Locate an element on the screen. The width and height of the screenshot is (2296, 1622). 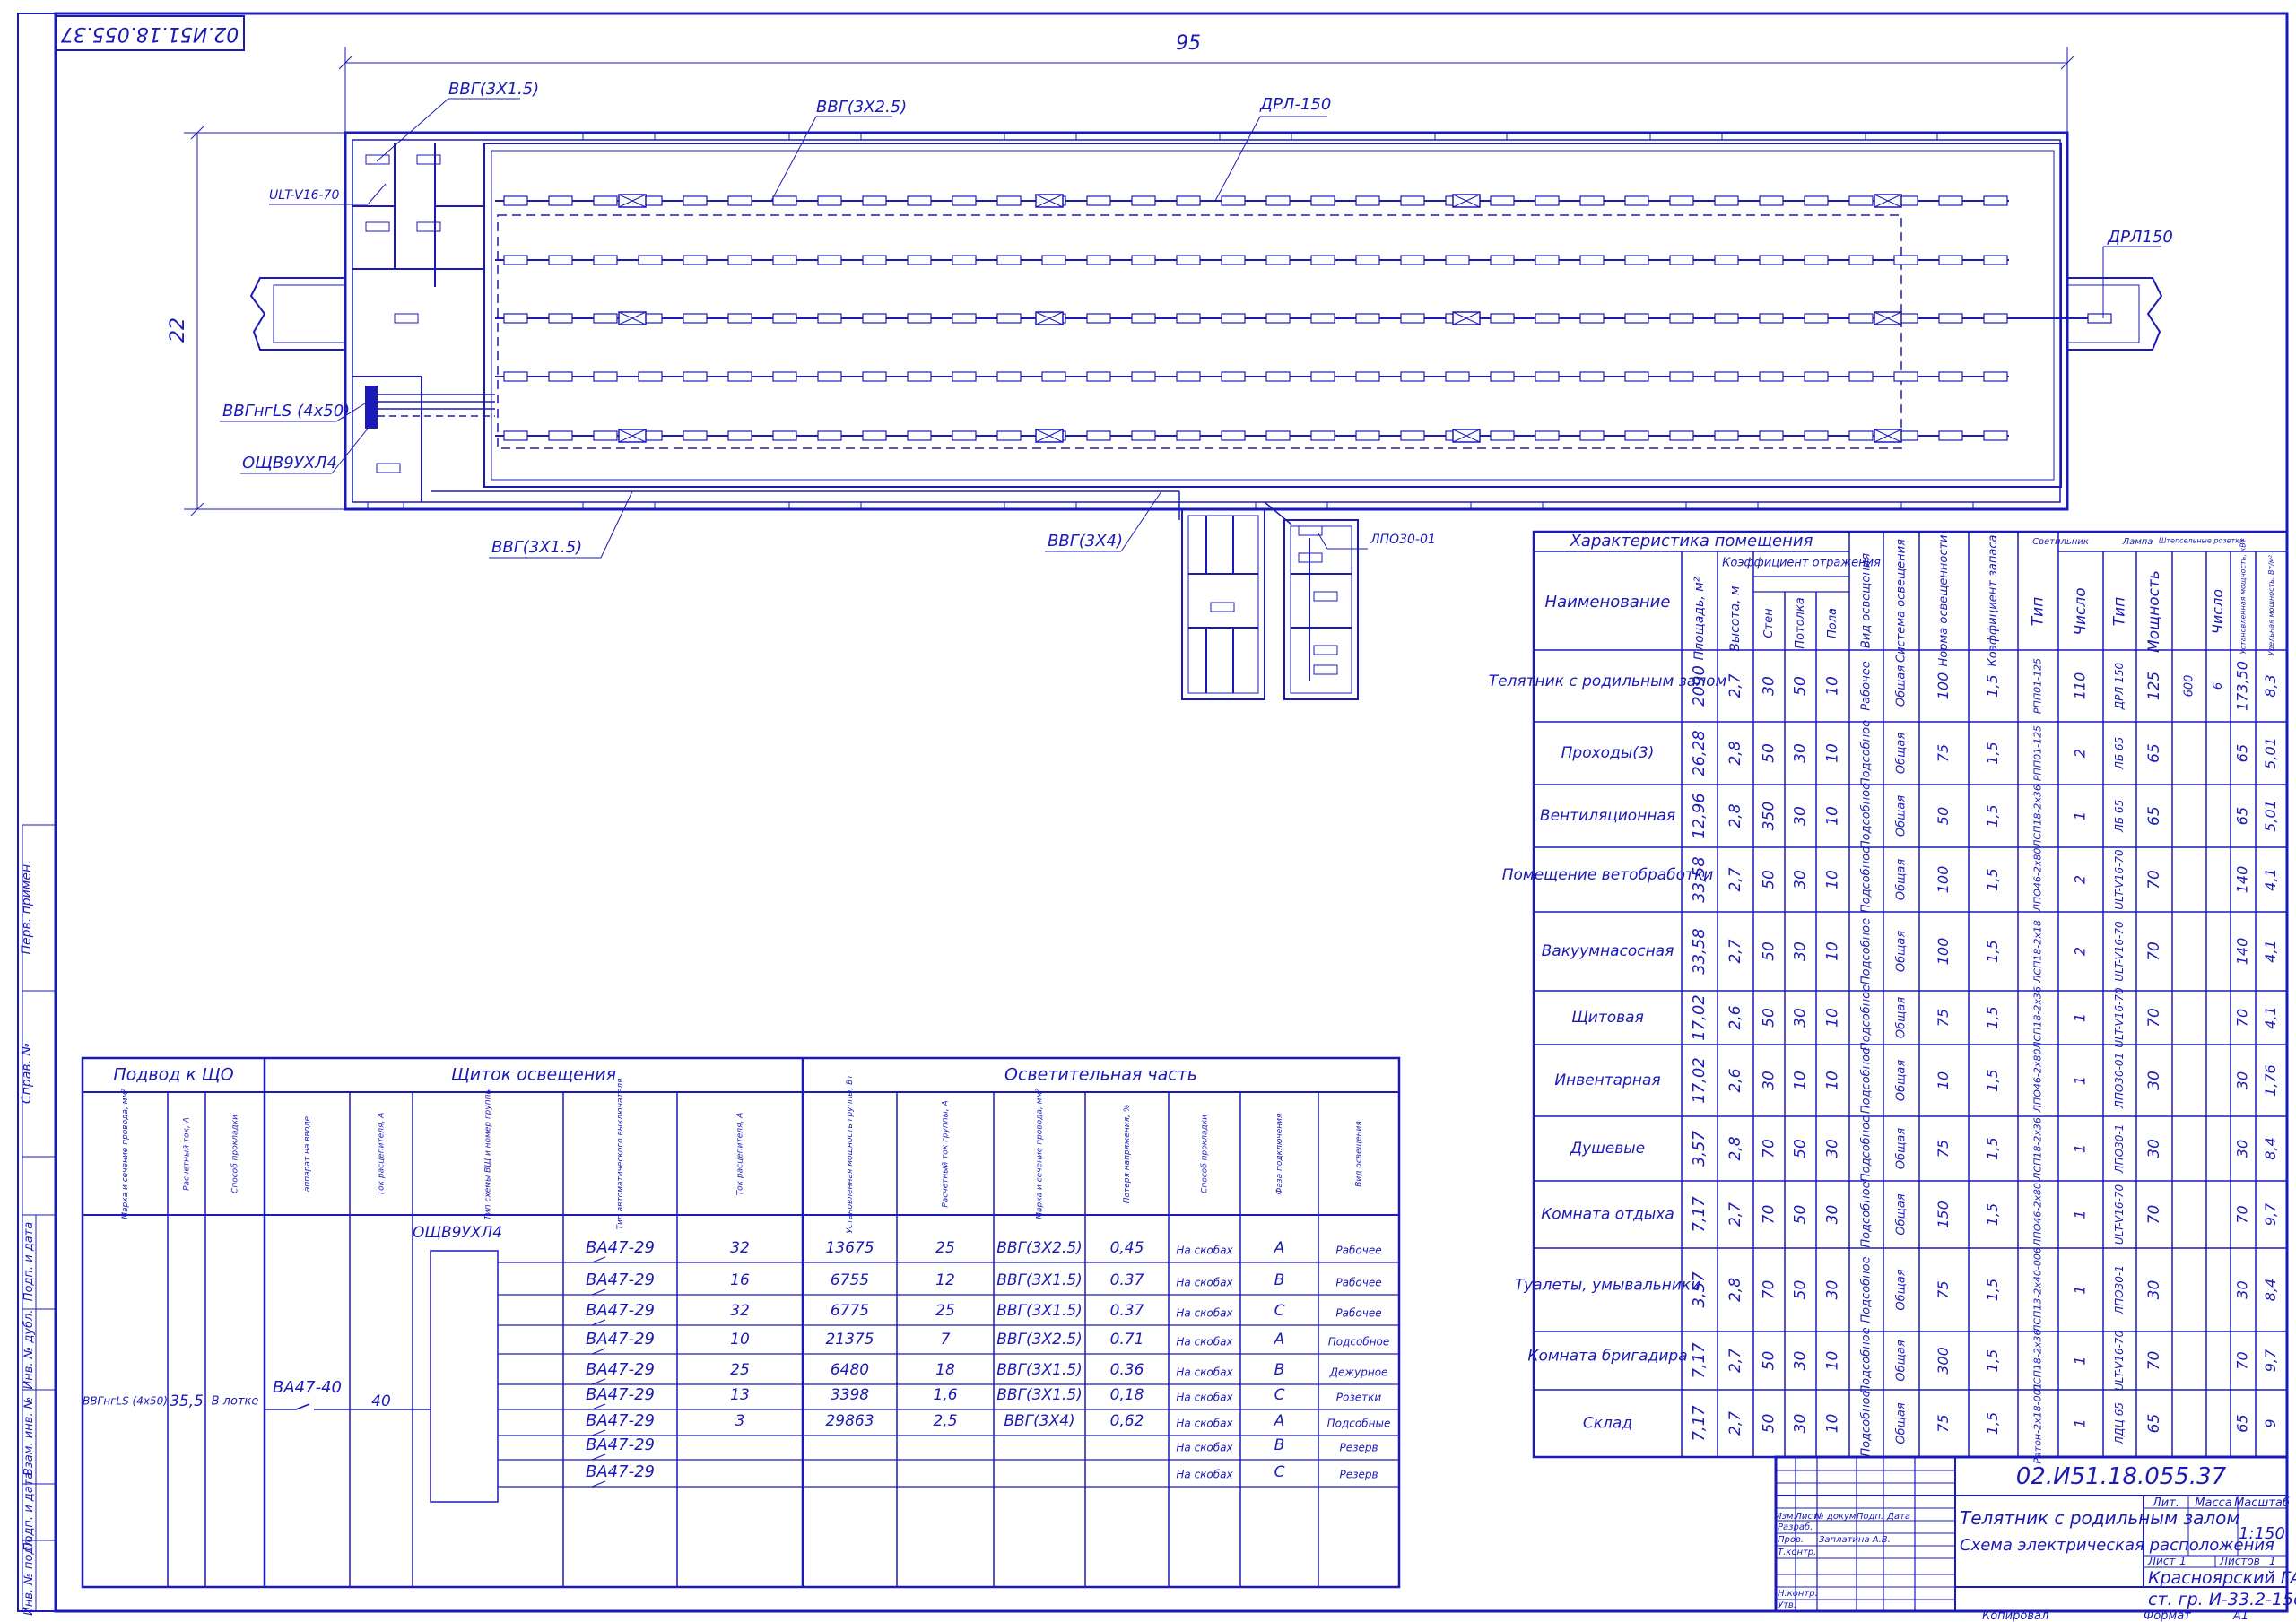
annex-rooms is located at coordinates (1270, 604).